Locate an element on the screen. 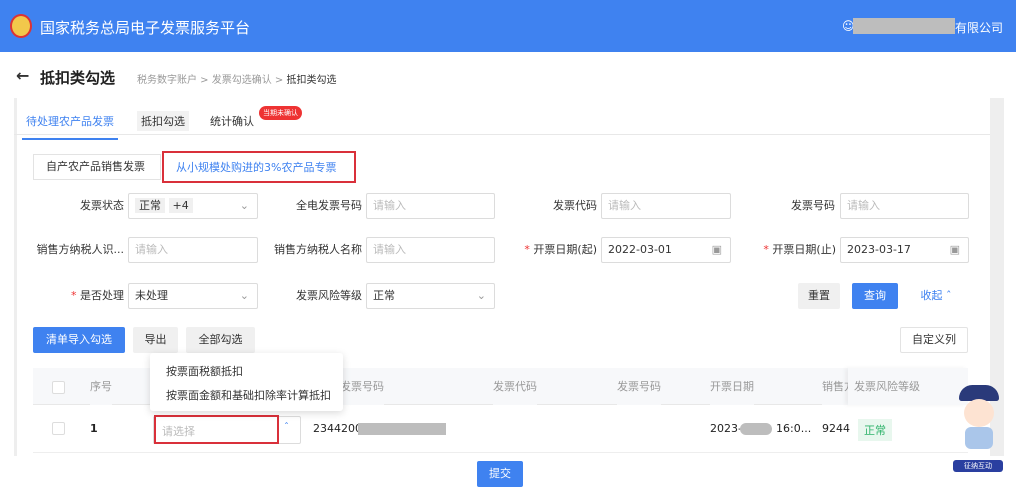 This screenshot has width=1016, height=504. date-end-picker: 2023-03-17 ▣ is located at coordinates (904, 250).